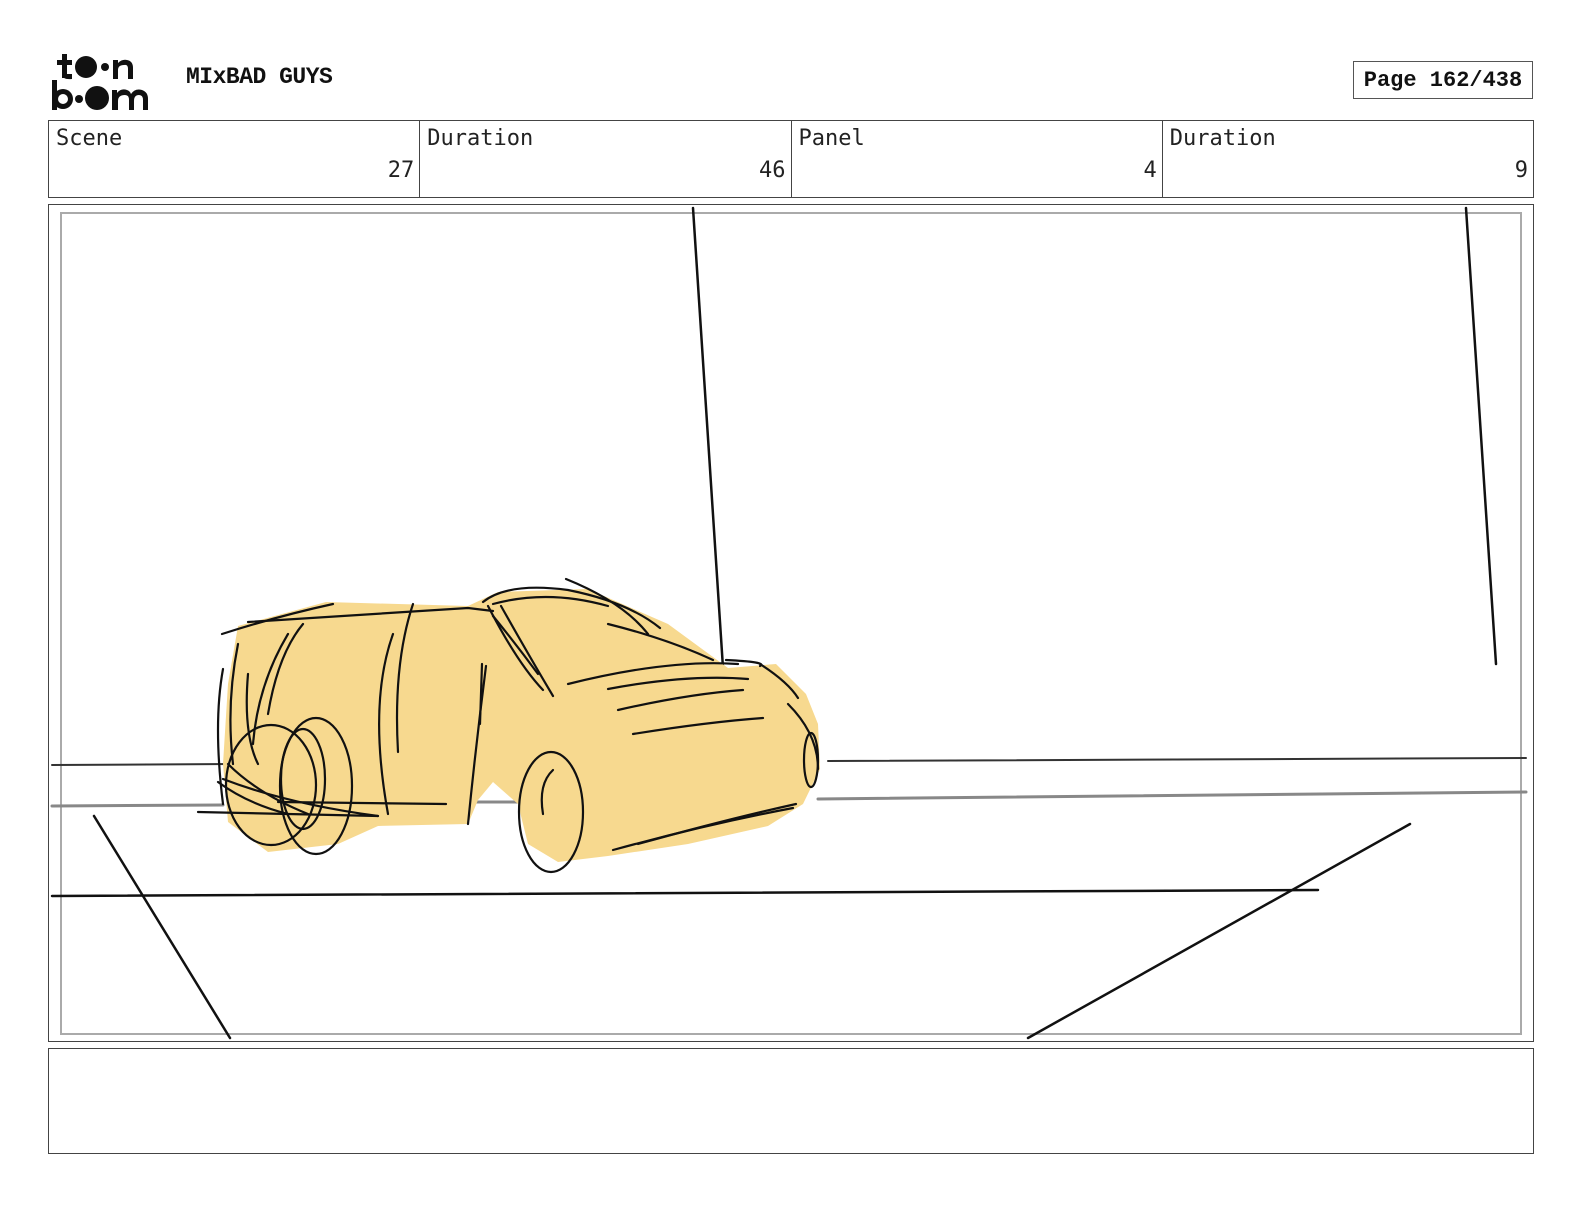 Image resolution: width=1584 pixels, height=1224 pixels. I want to click on scene-cell: Scene 27, so click(235, 159).